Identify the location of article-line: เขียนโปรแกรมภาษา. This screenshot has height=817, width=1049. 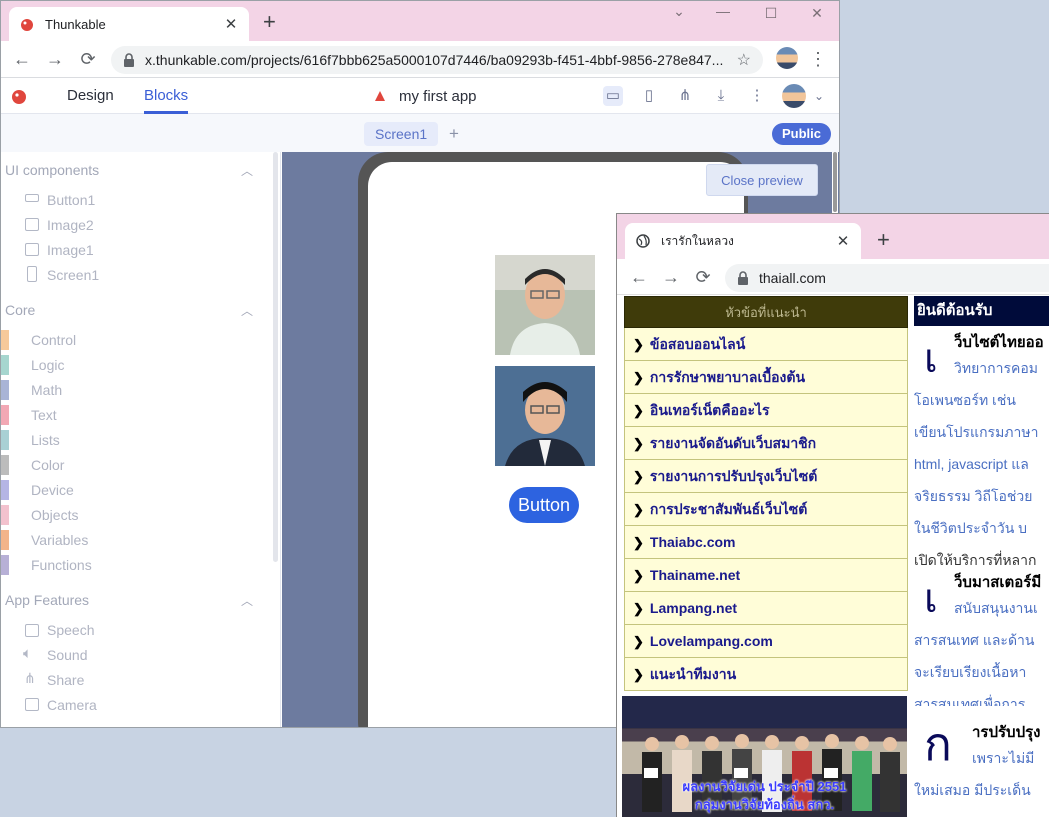
(976, 432).